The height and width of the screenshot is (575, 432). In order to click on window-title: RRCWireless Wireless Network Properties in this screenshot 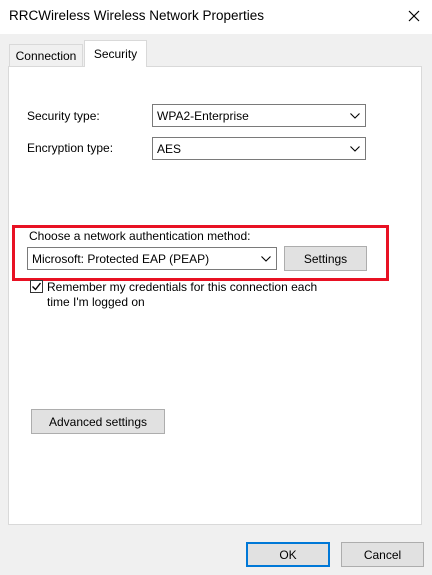, I will do `click(137, 15)`.